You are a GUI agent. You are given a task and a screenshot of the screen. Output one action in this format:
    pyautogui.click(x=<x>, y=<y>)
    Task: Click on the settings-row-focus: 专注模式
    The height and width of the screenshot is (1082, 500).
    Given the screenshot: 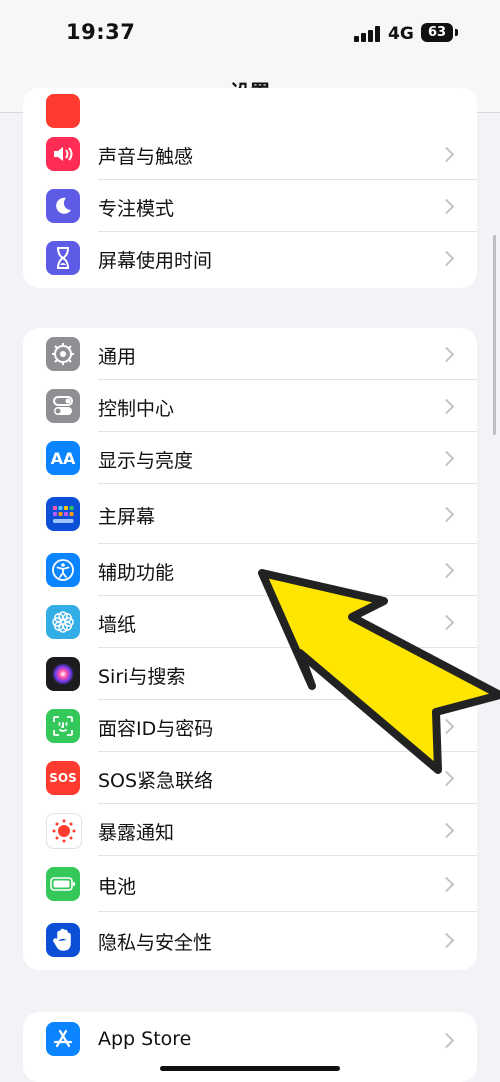 What is the action you would take?
    pyautogui.click(x=250, y=206)
    